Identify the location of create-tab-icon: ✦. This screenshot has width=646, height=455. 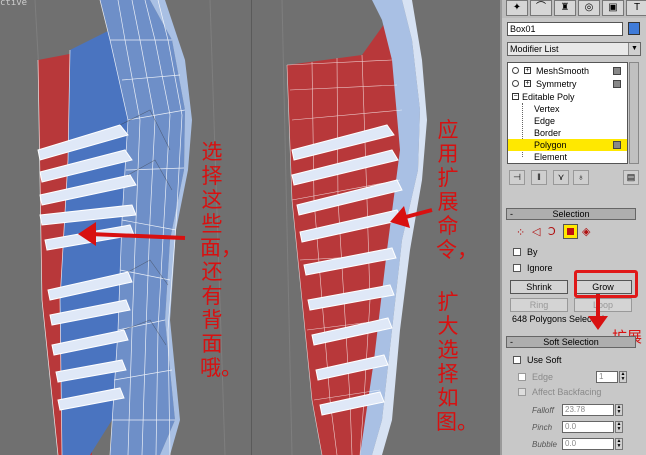
(517, 8).